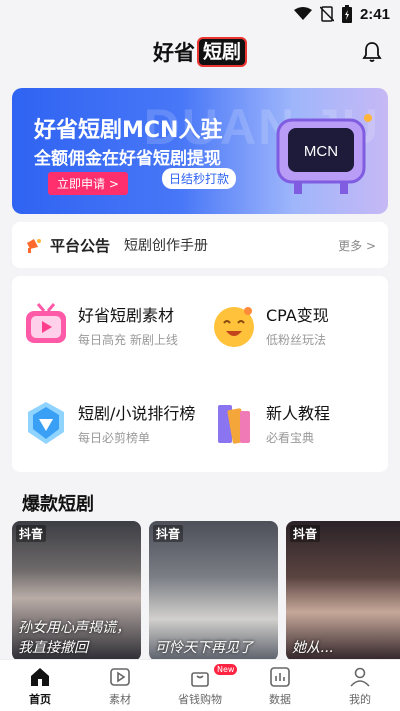  Describe the element at coordinates (297, 315) in the screenshot. I see `feature-title: CPA变现` at that location.